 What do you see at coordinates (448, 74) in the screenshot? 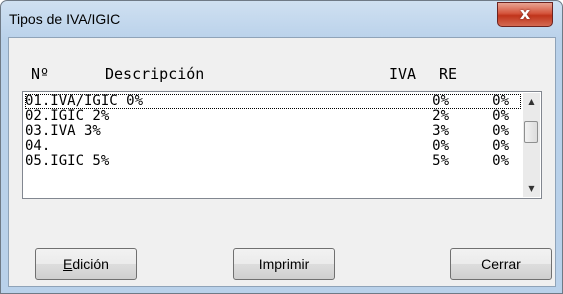
I see `column-header-re: RE` at bounding box center [448, 74].